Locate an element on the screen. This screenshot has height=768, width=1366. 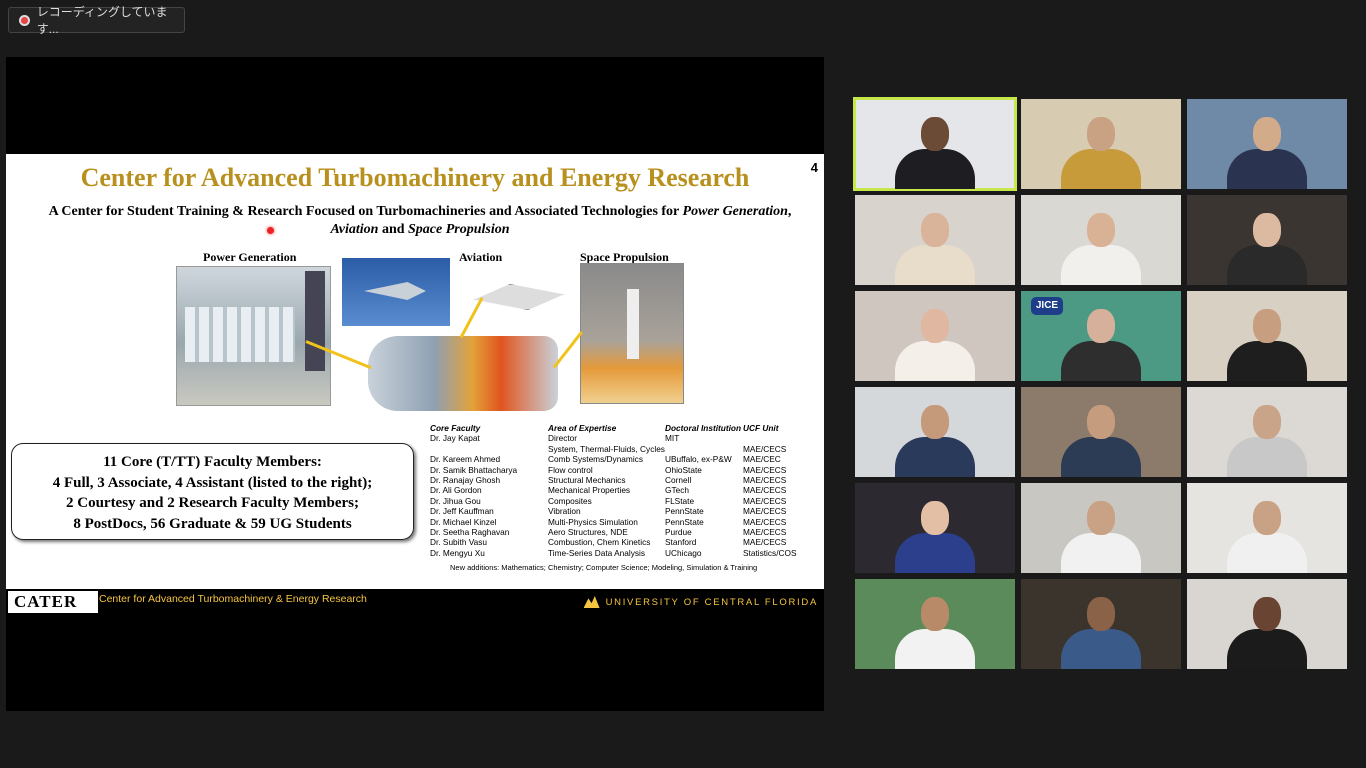
faculty-table-cell: Dr. Jeff Kauffman is located at coordinates (462, 511).